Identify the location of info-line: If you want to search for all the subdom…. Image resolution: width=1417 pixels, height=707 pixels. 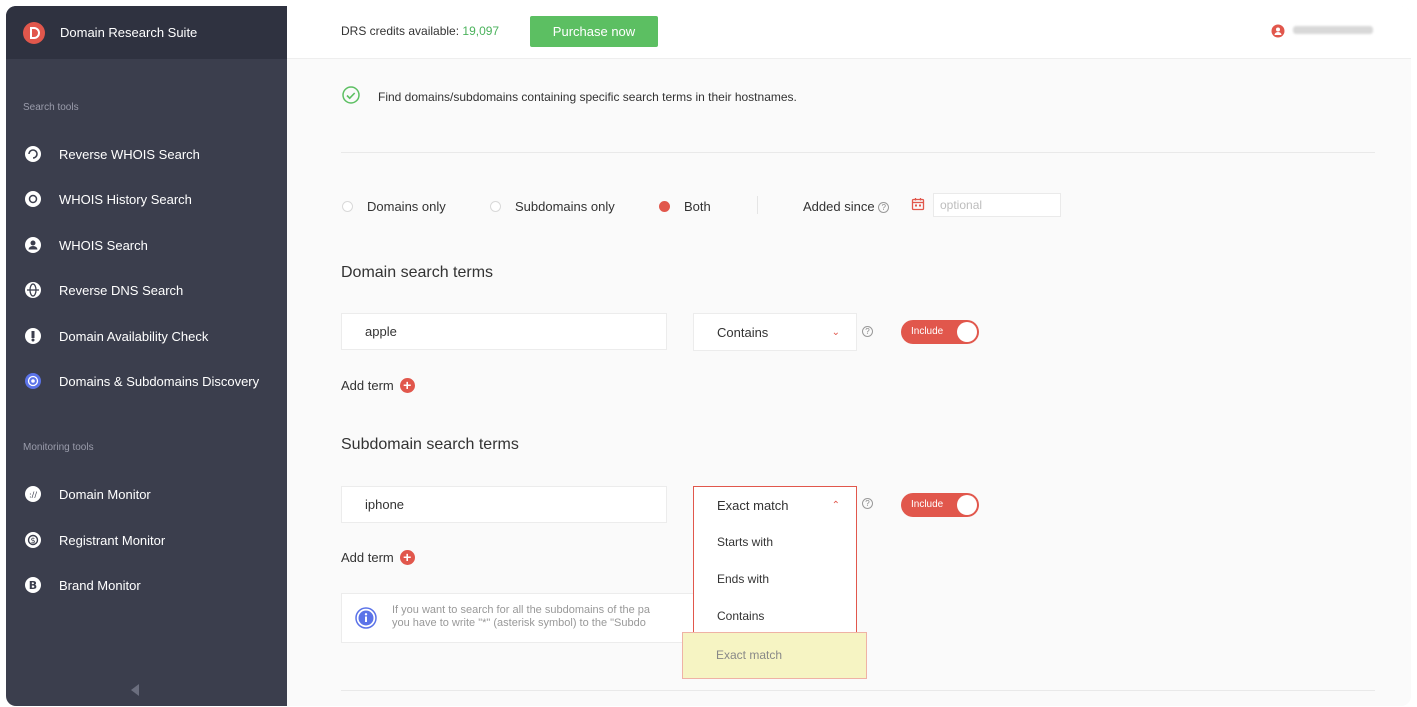
(521, 610).